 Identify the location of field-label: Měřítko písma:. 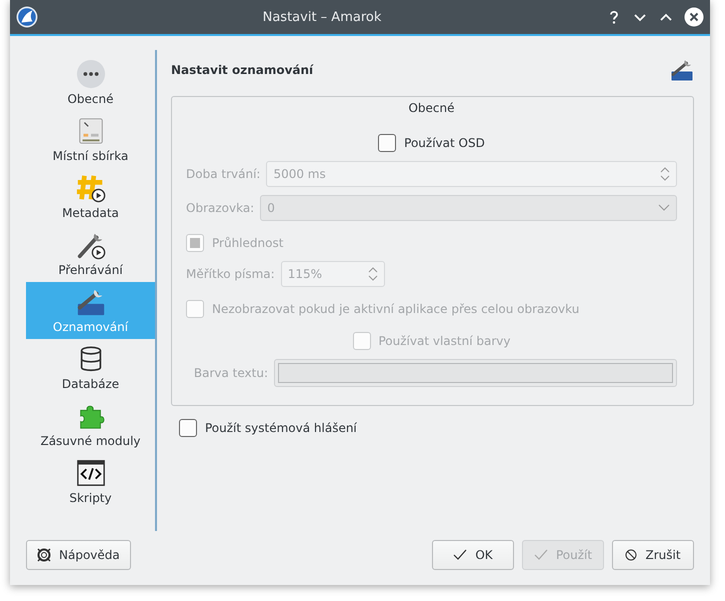
(230, 274).